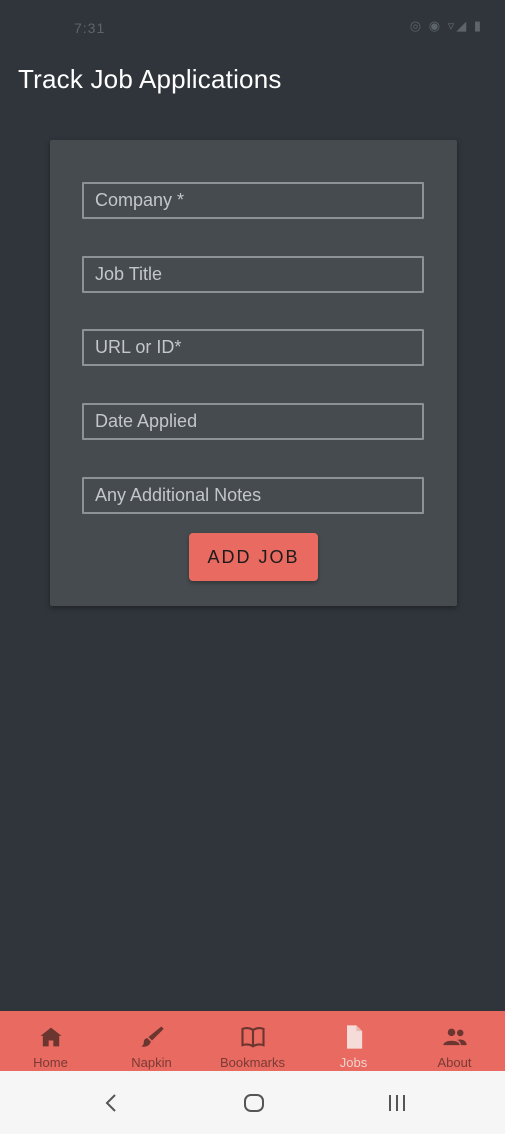 The image size is (505, 1134). What do you see at coordinates (90, 28) in the screenshot?
I see `status-time: 7:31` at bounding box center [90, 28].